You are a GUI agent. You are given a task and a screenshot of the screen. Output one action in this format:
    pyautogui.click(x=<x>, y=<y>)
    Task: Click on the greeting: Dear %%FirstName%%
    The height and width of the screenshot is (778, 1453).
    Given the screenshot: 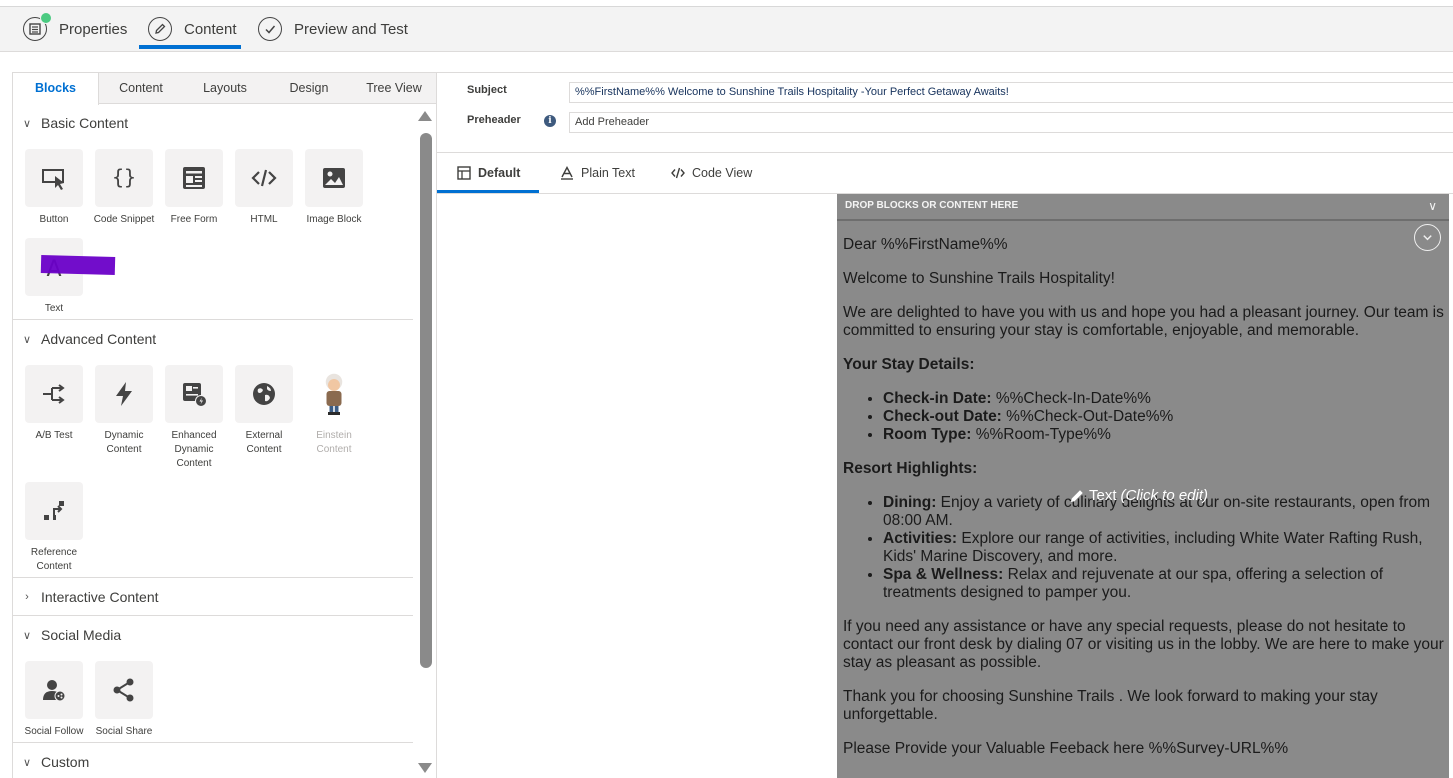 What is the action you would take?
    pyautogui.click(x=925, y=244)
    